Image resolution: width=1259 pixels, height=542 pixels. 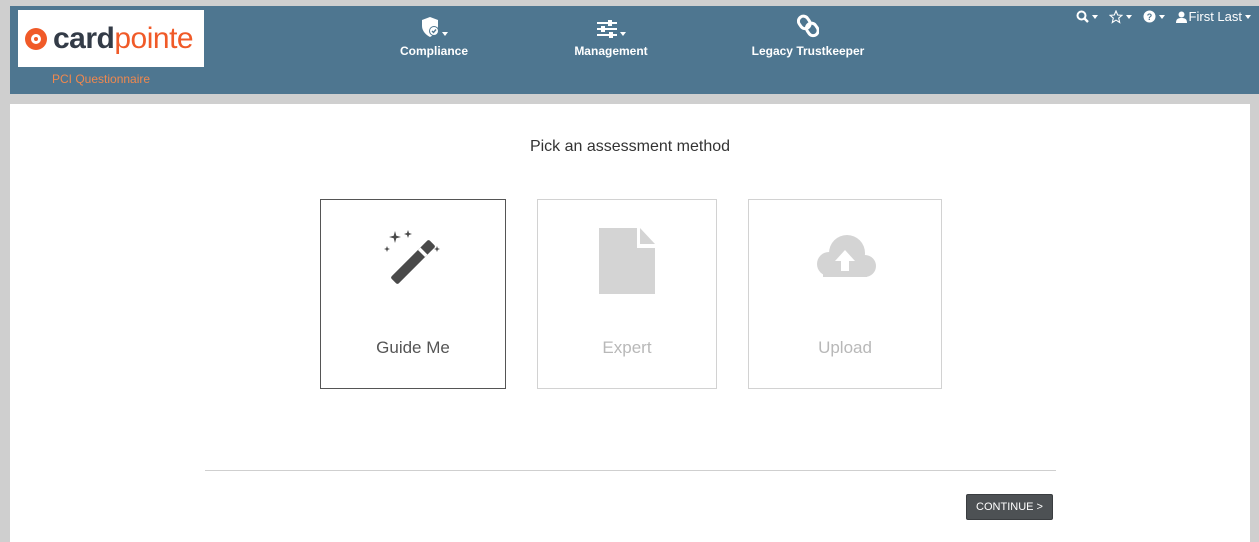 I want to click on option-expert: Expert, so click(x=627, y=294).